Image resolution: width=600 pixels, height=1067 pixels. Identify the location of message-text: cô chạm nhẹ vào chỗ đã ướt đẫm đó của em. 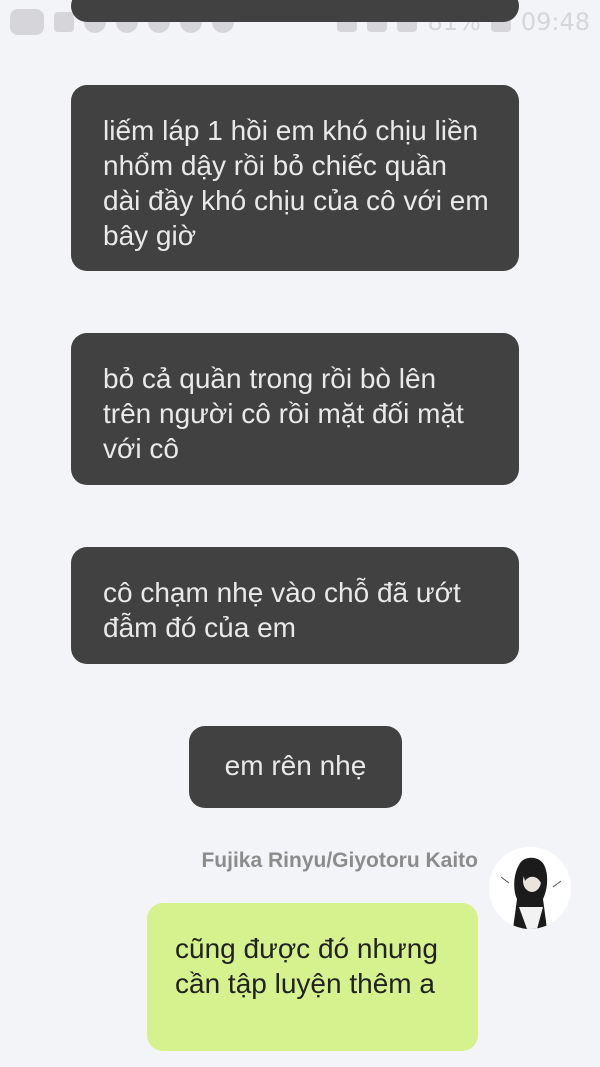
(282, 610).